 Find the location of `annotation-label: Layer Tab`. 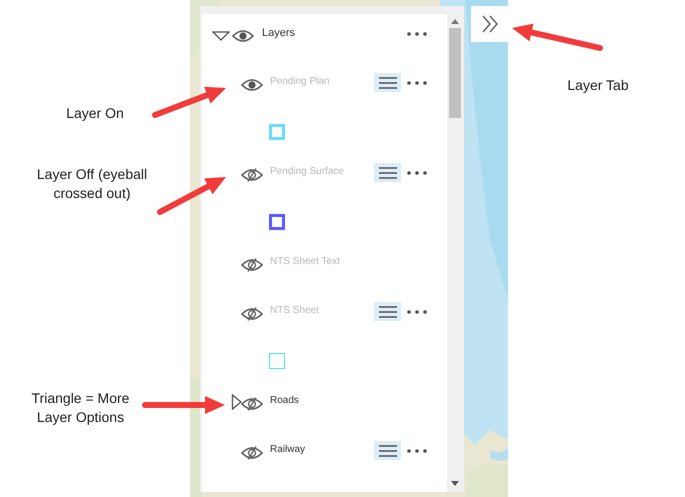

annotation-label: Layer Tab is located at coordinates (598, 85).